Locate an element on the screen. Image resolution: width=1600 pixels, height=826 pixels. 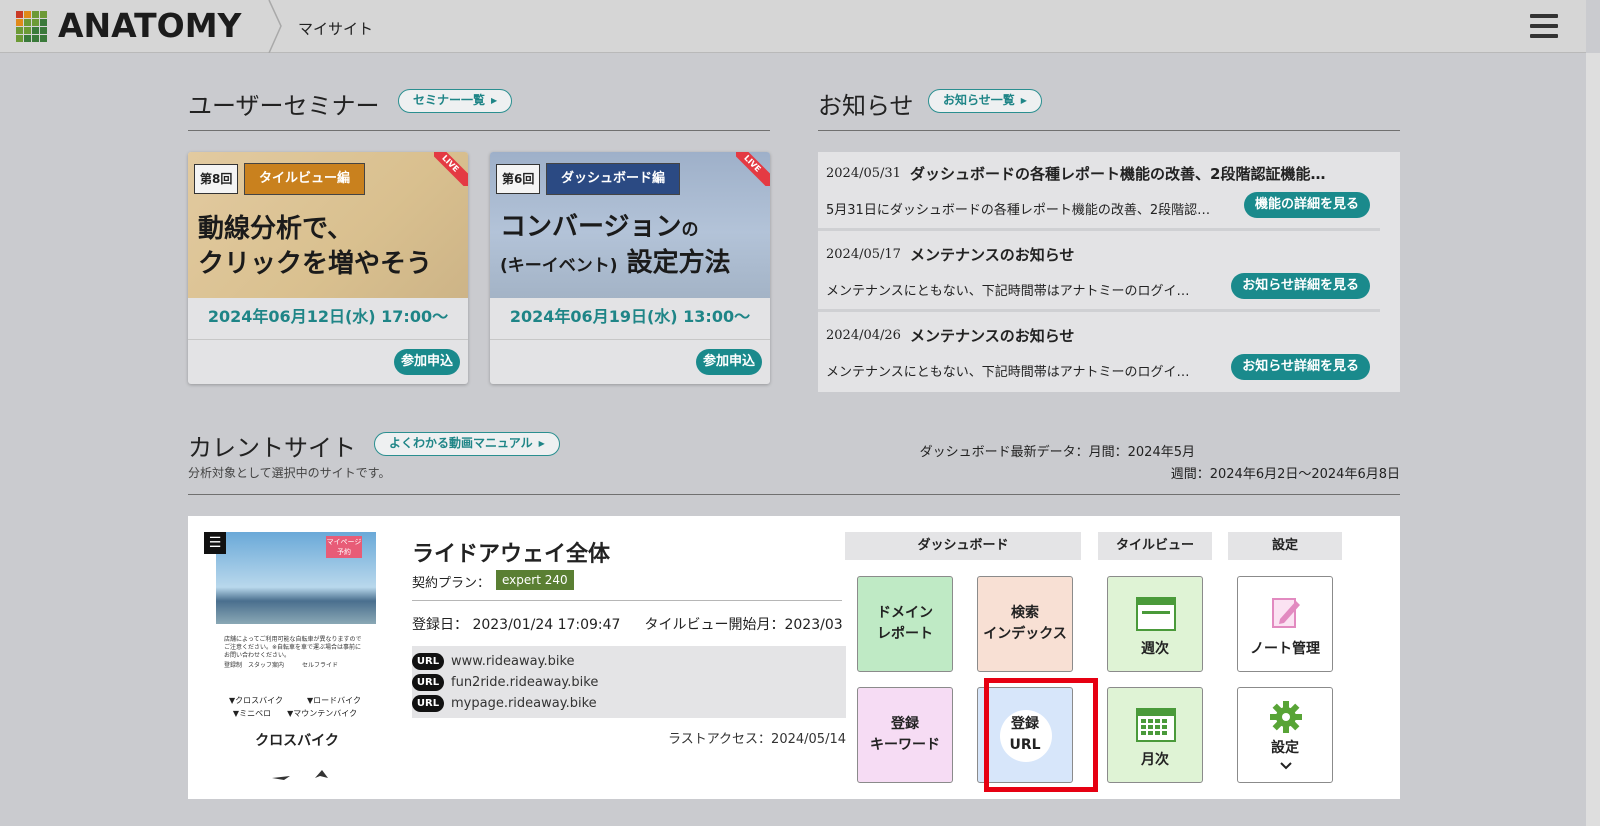
thumbnail-mypage-badge: マイページ 予約 is located at coordinates (344, 547).